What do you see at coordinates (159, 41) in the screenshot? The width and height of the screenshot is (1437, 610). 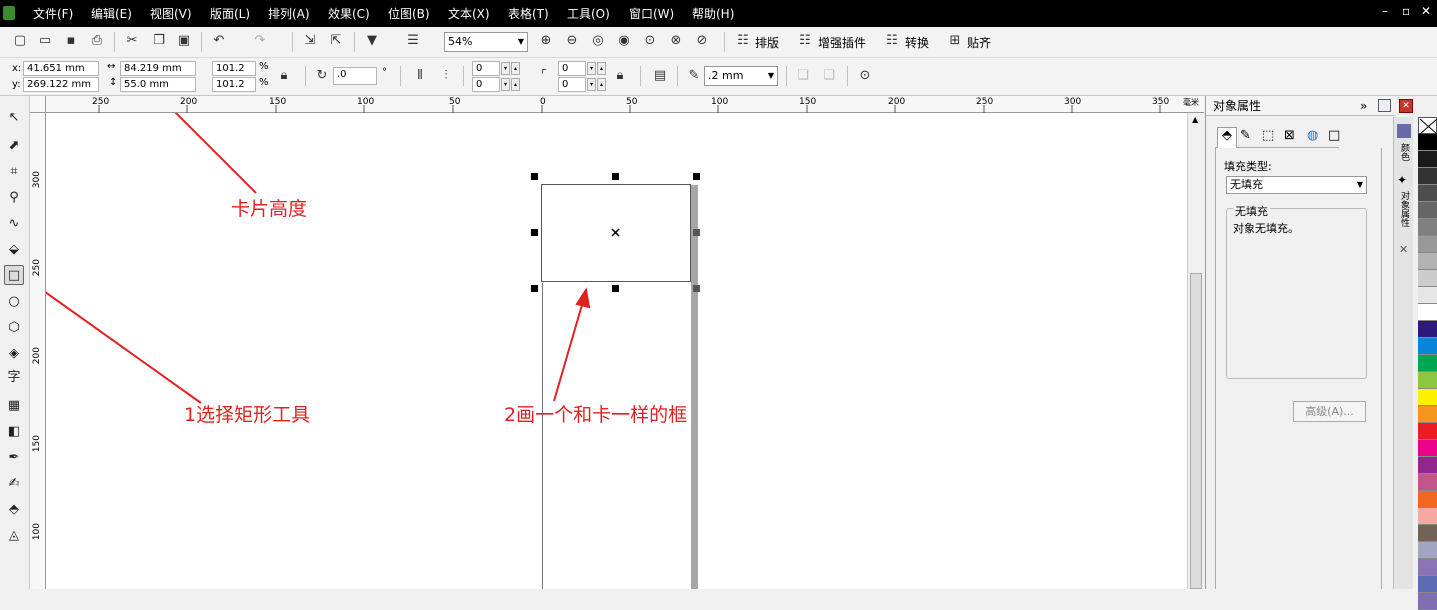 I see `copy-icon: ❐` at bounding box center [159, 41].